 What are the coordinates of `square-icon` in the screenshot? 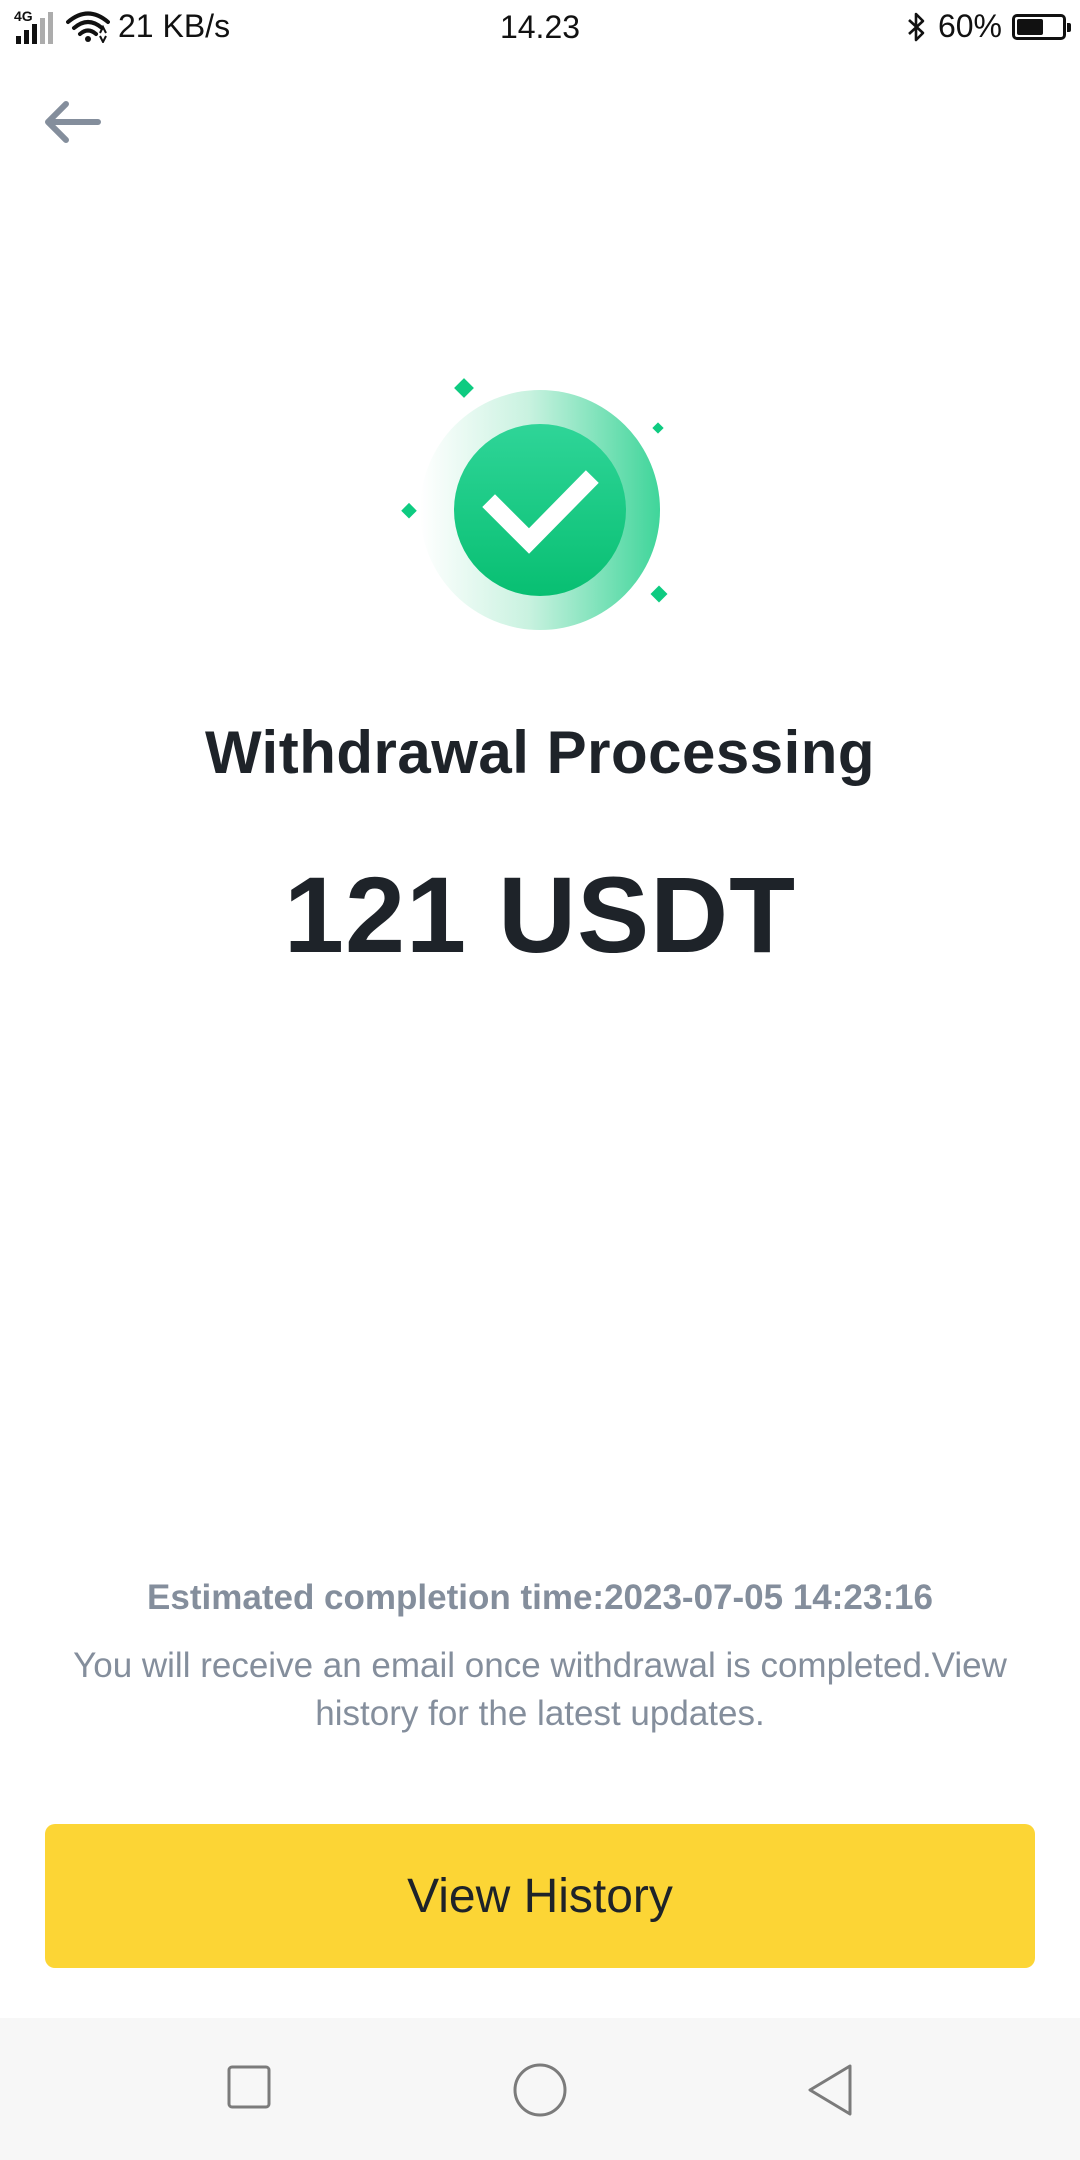 It's located at (249, 2087).